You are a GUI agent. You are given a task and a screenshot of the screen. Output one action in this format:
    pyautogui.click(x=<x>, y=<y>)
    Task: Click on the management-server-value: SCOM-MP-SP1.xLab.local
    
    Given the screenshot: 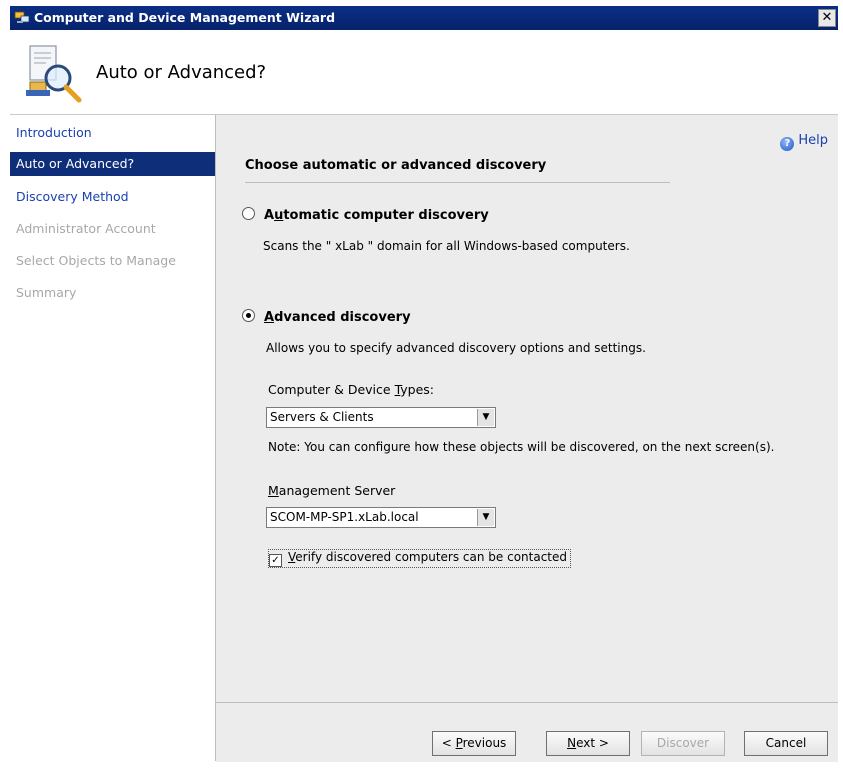 What is the action you would take?
    pyautogui.click(x=344, y=517)
    